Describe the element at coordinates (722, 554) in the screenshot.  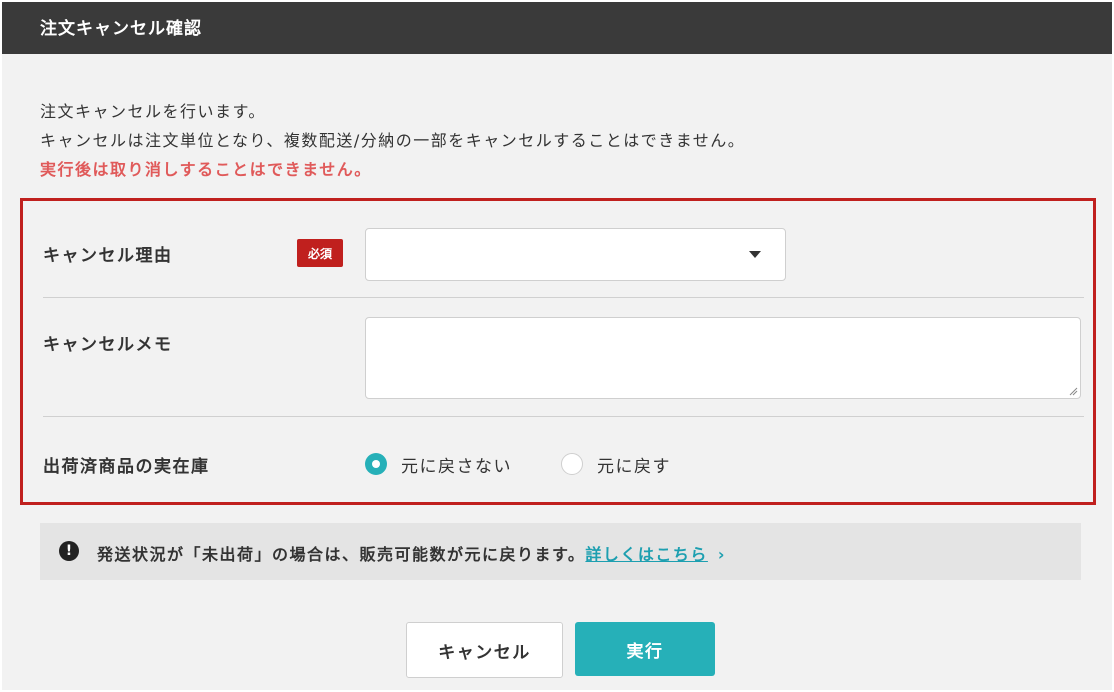
I see `chevron-right-icon: ›` at that location.